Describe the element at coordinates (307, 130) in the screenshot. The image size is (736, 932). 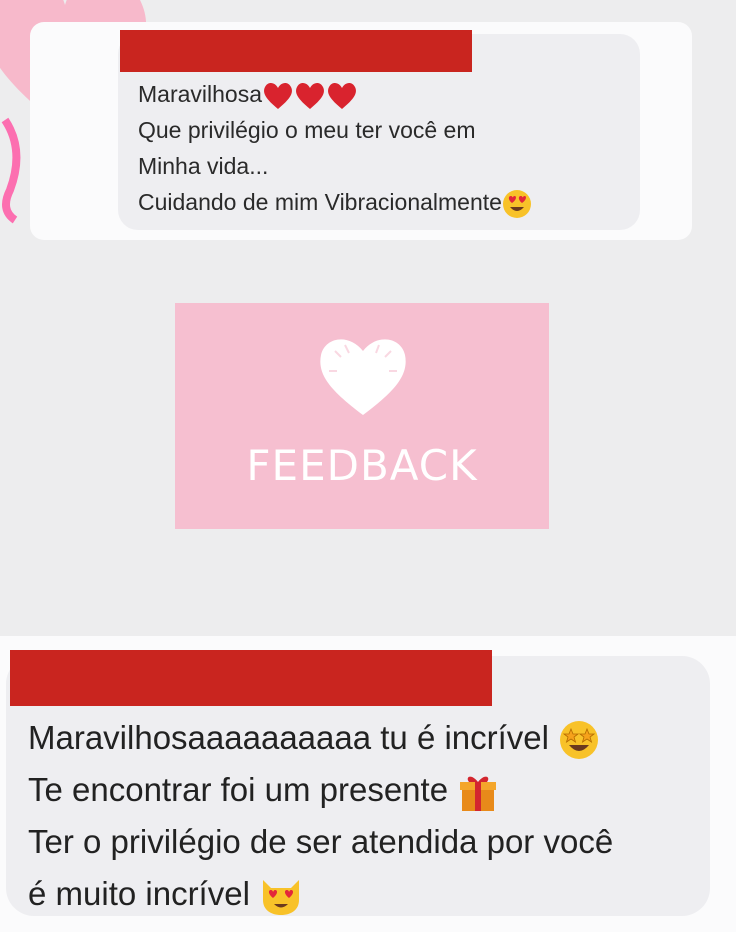
I see `message-line: Que privilégio o meu ter você em` at that location.